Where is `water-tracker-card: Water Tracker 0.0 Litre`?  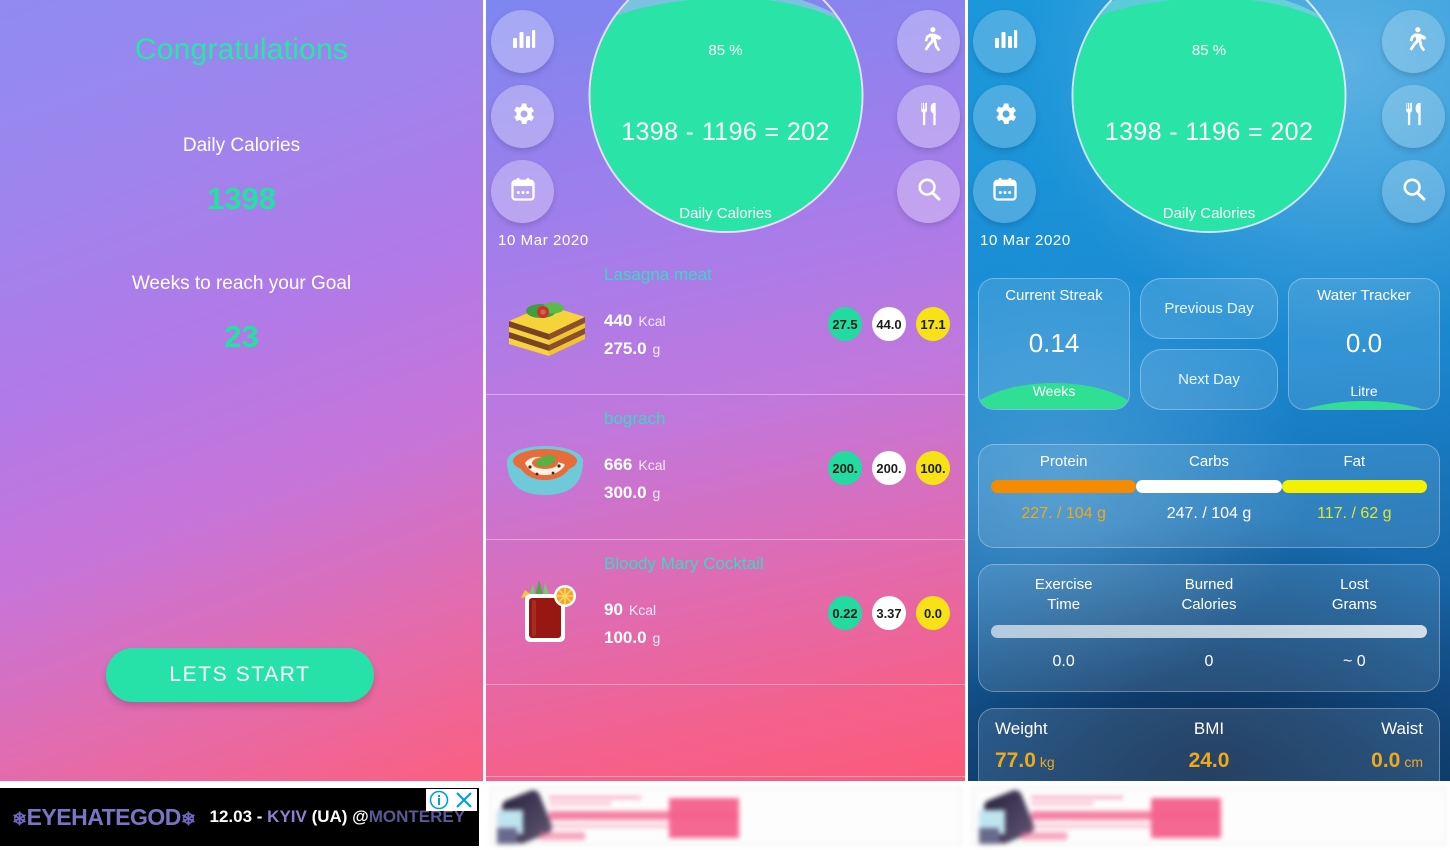 water-tracker-card: Water Tracker 0.0 Litre is located at coordinates (1364, 344).